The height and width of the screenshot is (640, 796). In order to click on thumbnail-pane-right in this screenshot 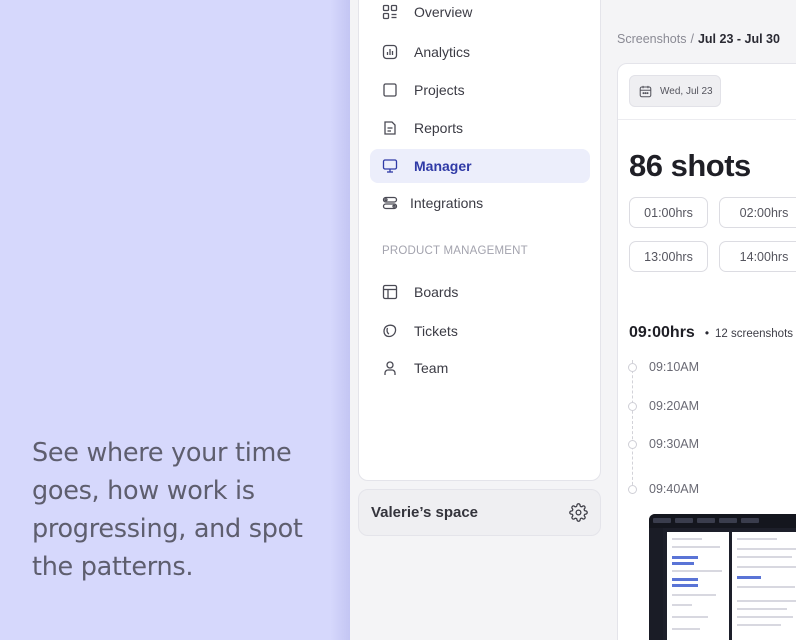, I will do `click(764, 586)`.